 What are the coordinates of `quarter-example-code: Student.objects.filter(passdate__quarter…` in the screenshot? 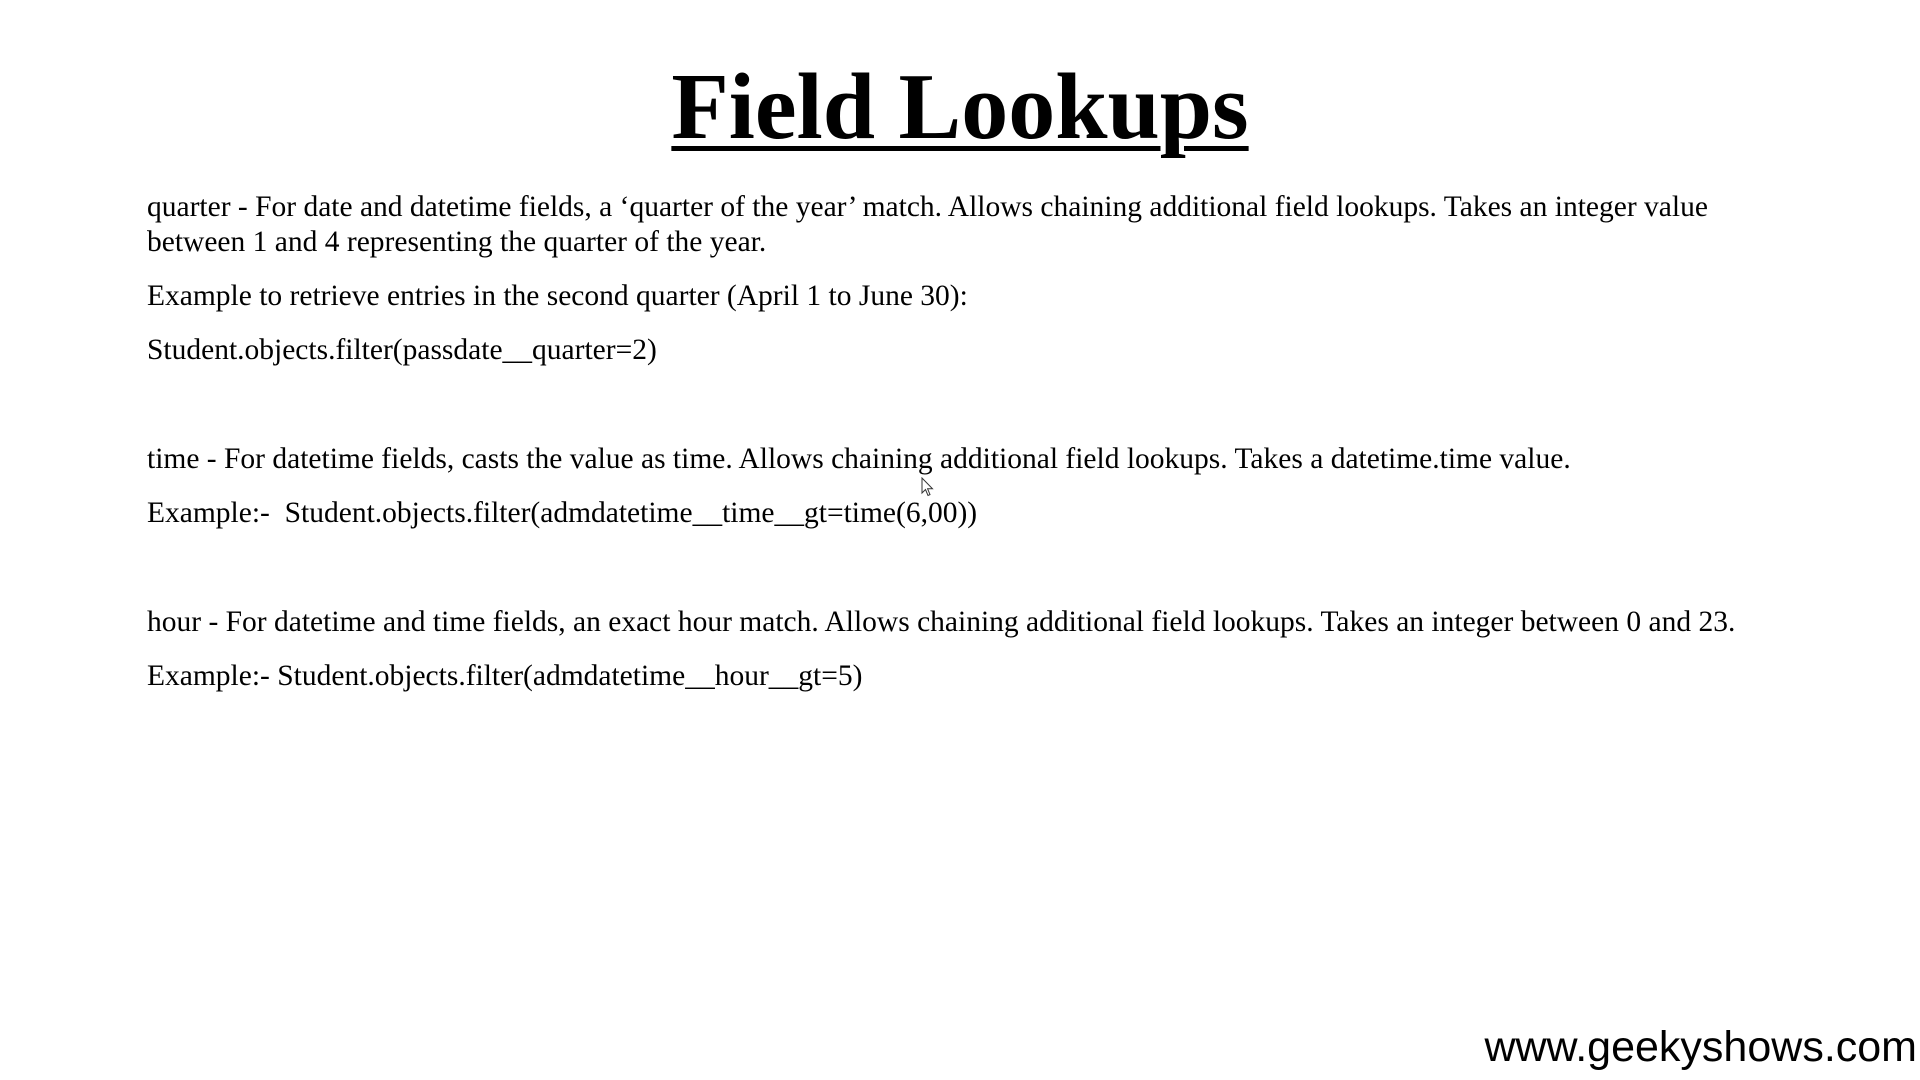 It's located at (402, 350).